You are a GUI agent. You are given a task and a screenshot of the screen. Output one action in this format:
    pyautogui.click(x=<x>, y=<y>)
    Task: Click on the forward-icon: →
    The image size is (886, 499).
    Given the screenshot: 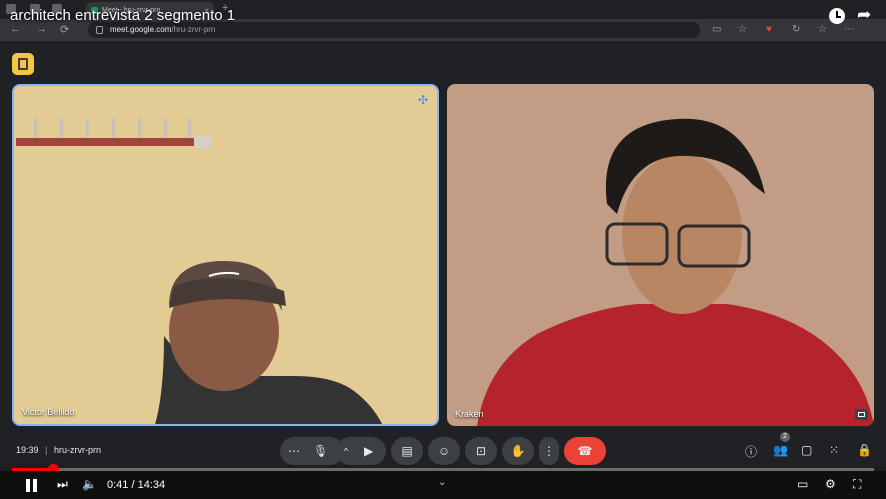 What is the action you would take?
    pyautogui.click(x=41, y=29)
    